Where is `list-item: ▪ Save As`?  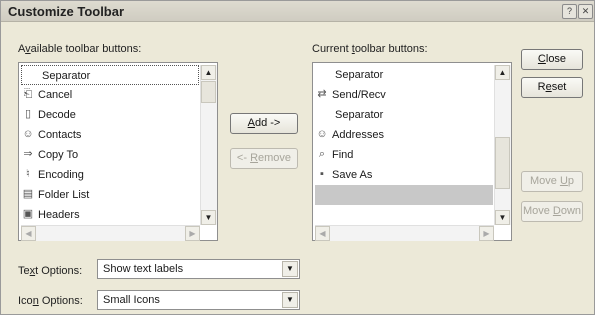 list-item: ▪ Save As is located at coordinates (404, 175).